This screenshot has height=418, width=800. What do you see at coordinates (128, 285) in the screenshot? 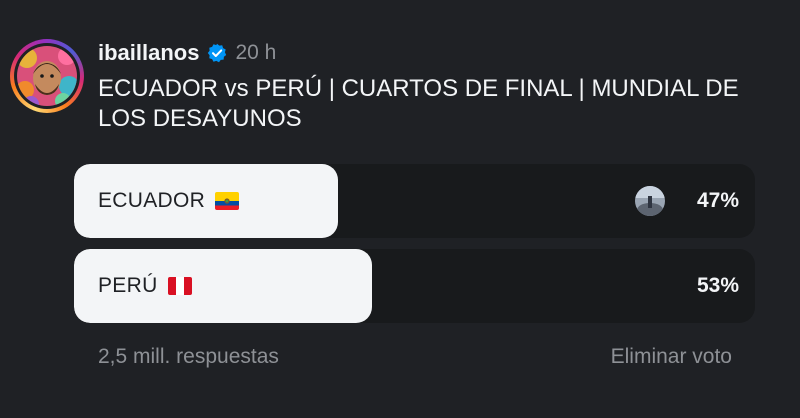
I see `poll-option-label: PERÚ` at bounding box center [128, 285].